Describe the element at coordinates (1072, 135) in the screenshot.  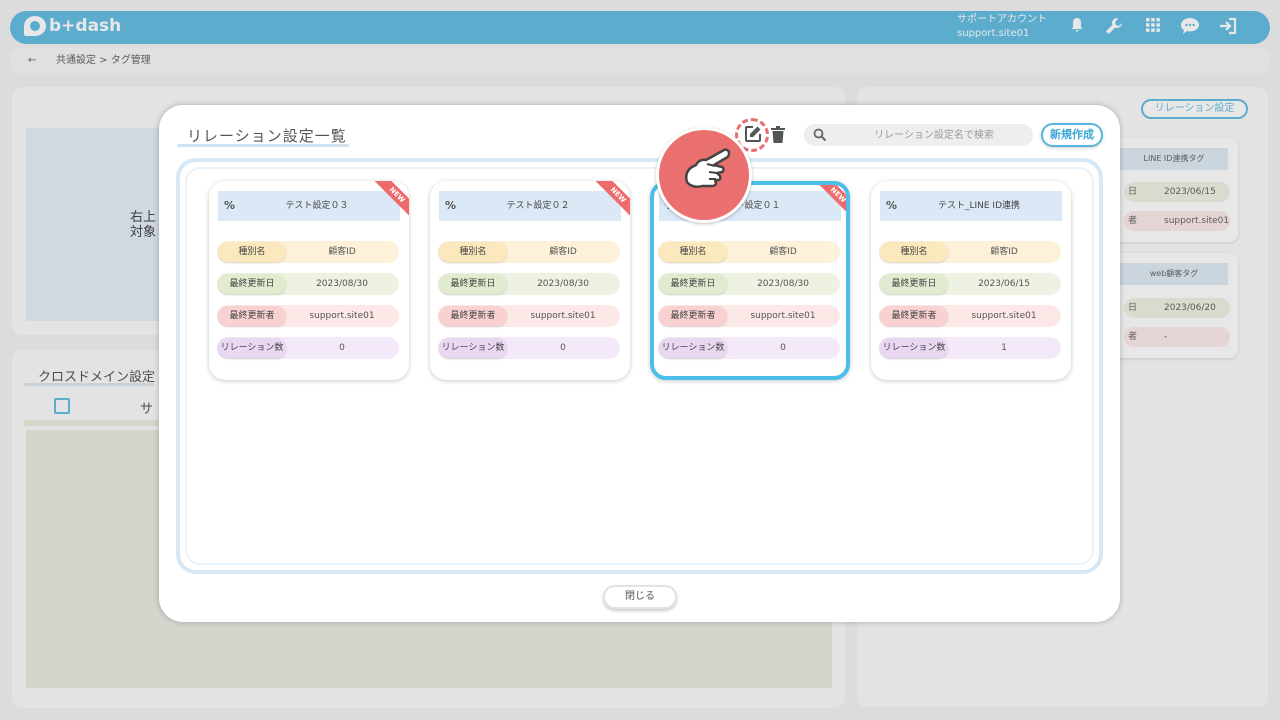
I see `new-create-button: 新規作成` at that location.